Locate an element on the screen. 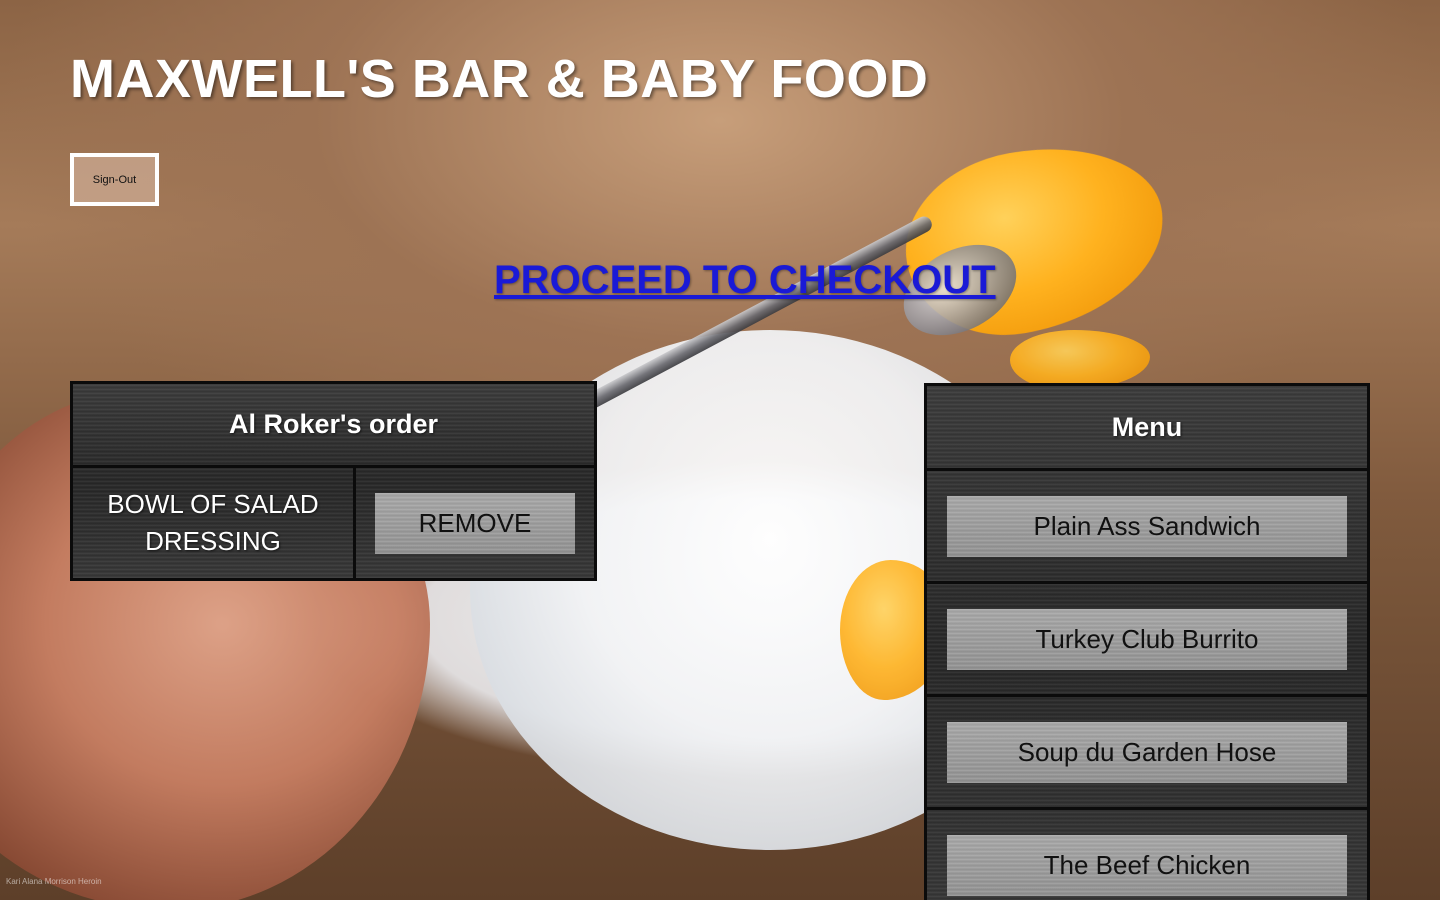 The height and width of the screenshot is (900, 1440). menu-item-turkey-club-burrito: Turkey Club Burrito is located at coordinates (1147, 639).